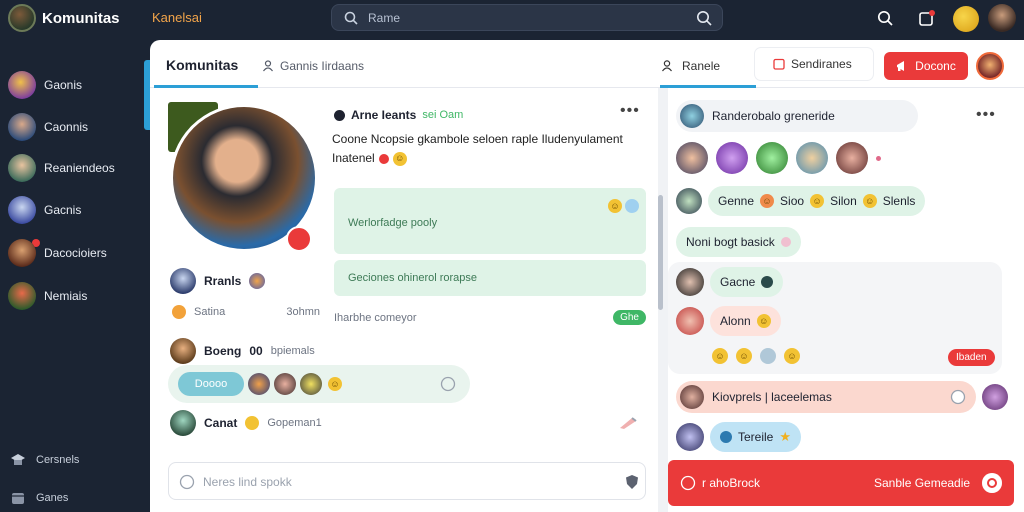 This screenshot has width=1024, height=512. I want to click on search-submit-icon, so click(704, 18).